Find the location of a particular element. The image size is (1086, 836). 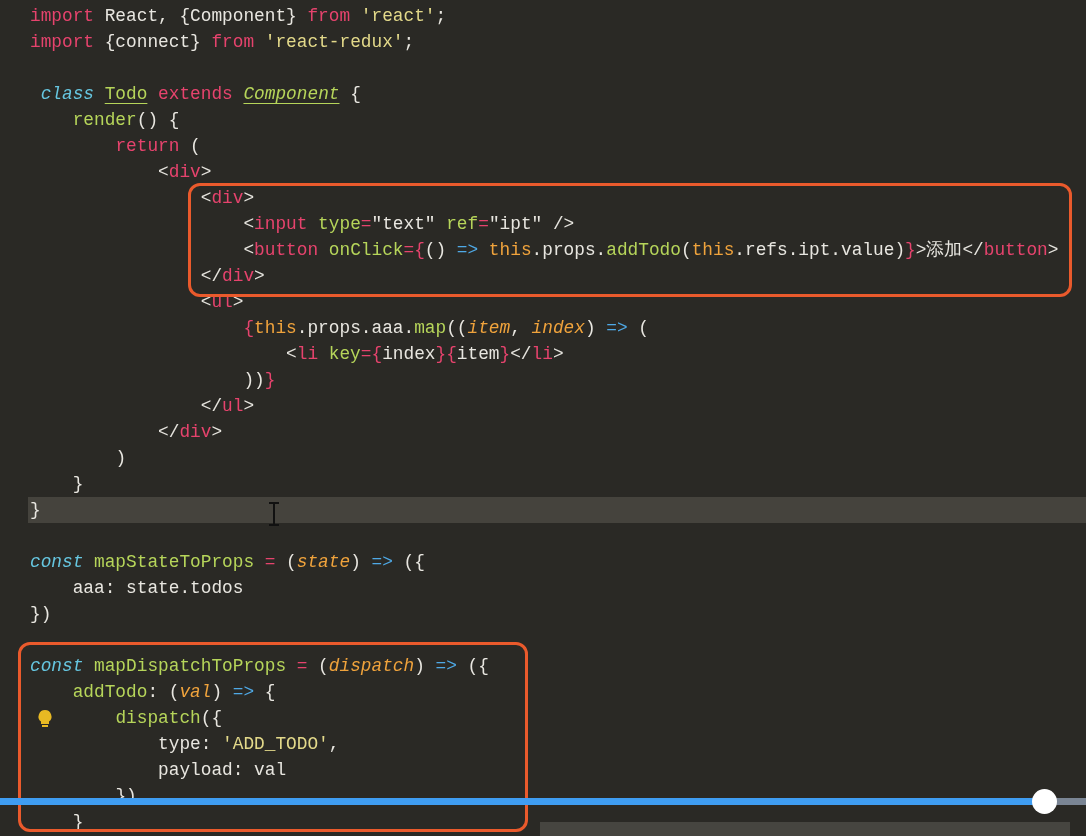

lightbulb-icon is located at coordinates (45, 719).